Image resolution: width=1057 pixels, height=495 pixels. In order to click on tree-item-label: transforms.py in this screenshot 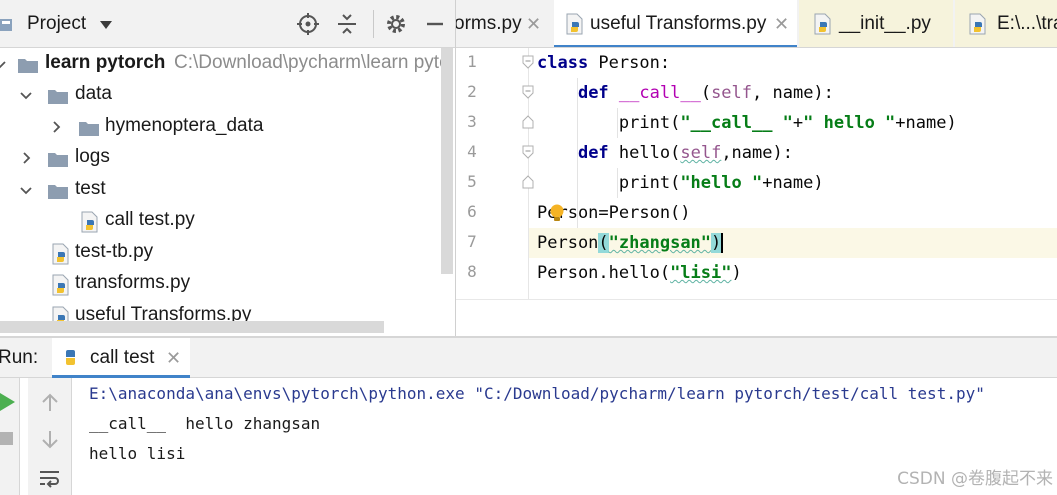, I will do `click(133, 282)`.